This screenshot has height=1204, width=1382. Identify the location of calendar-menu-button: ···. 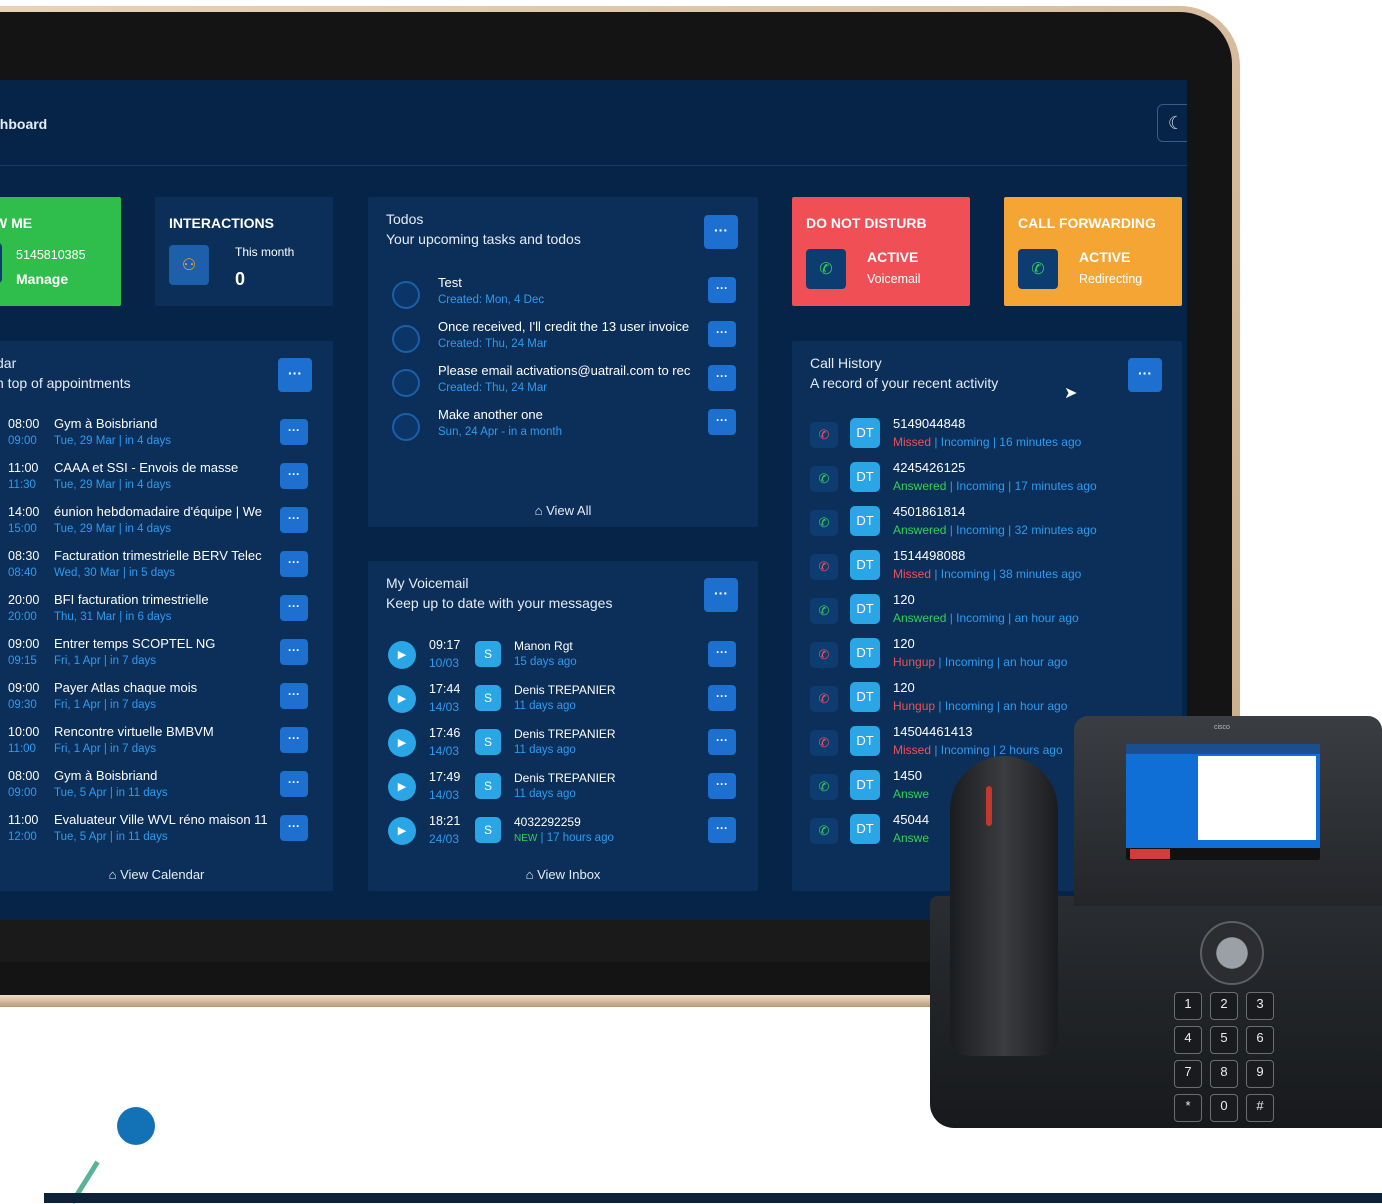
(295, 375).